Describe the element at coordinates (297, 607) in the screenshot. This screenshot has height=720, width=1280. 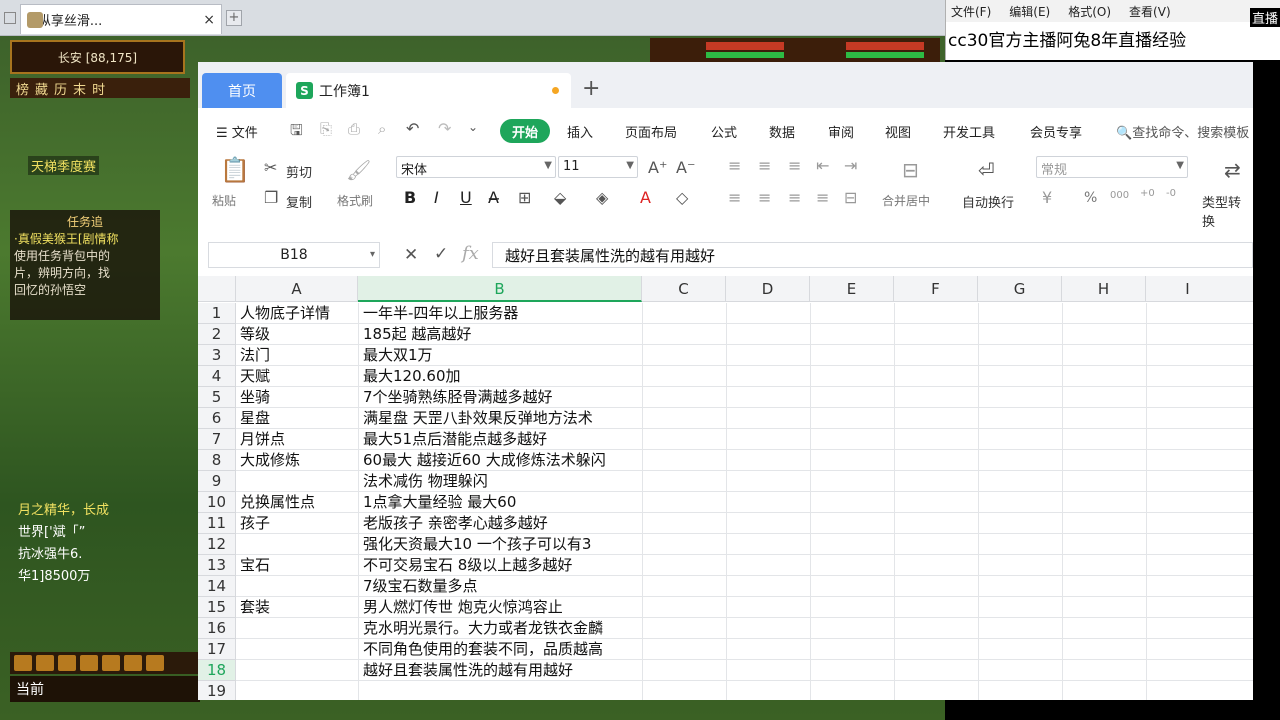
I see `cell-a: 套装` at that location.